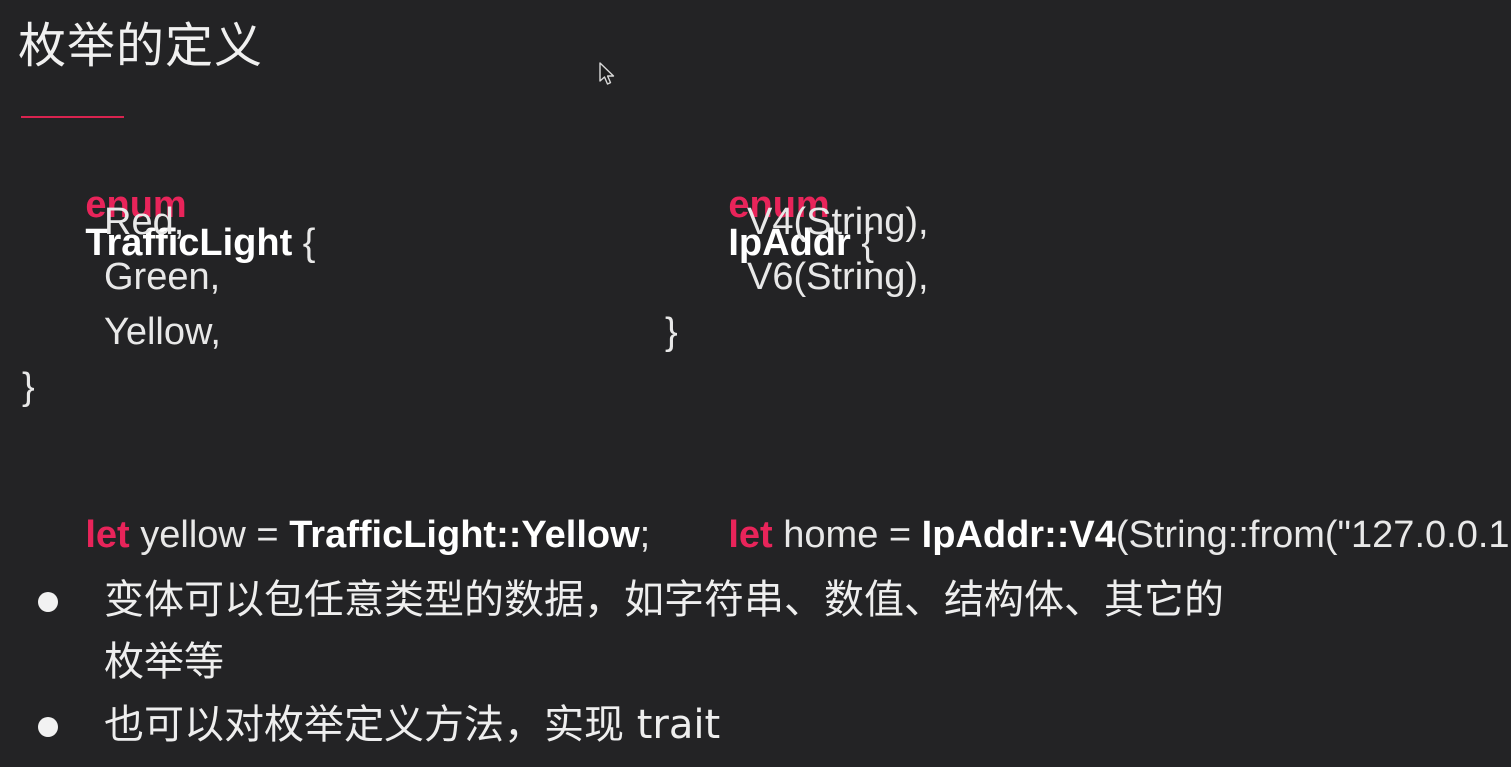 The image size is (1511, 767). I want to click on bullet-text-line1: 变体可以包任意类型的数据，如字符串、数值、结构体、其它的, so click(664, 600).